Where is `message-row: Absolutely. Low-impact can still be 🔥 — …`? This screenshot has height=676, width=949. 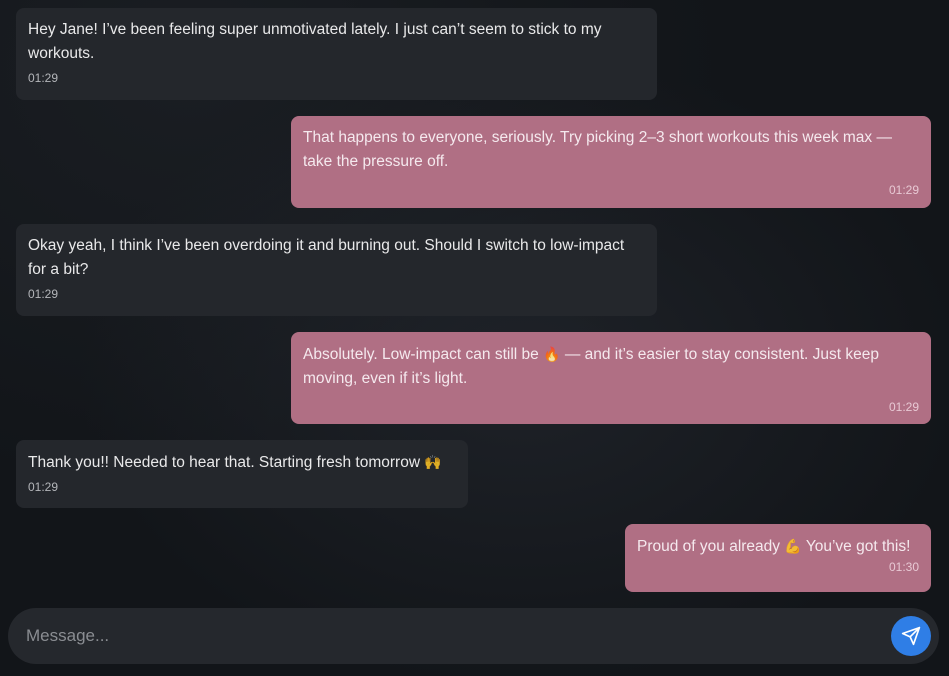 message-row: Absolutely. Low-impact can still be 🔥 — … is located at coordinates (473, 378).